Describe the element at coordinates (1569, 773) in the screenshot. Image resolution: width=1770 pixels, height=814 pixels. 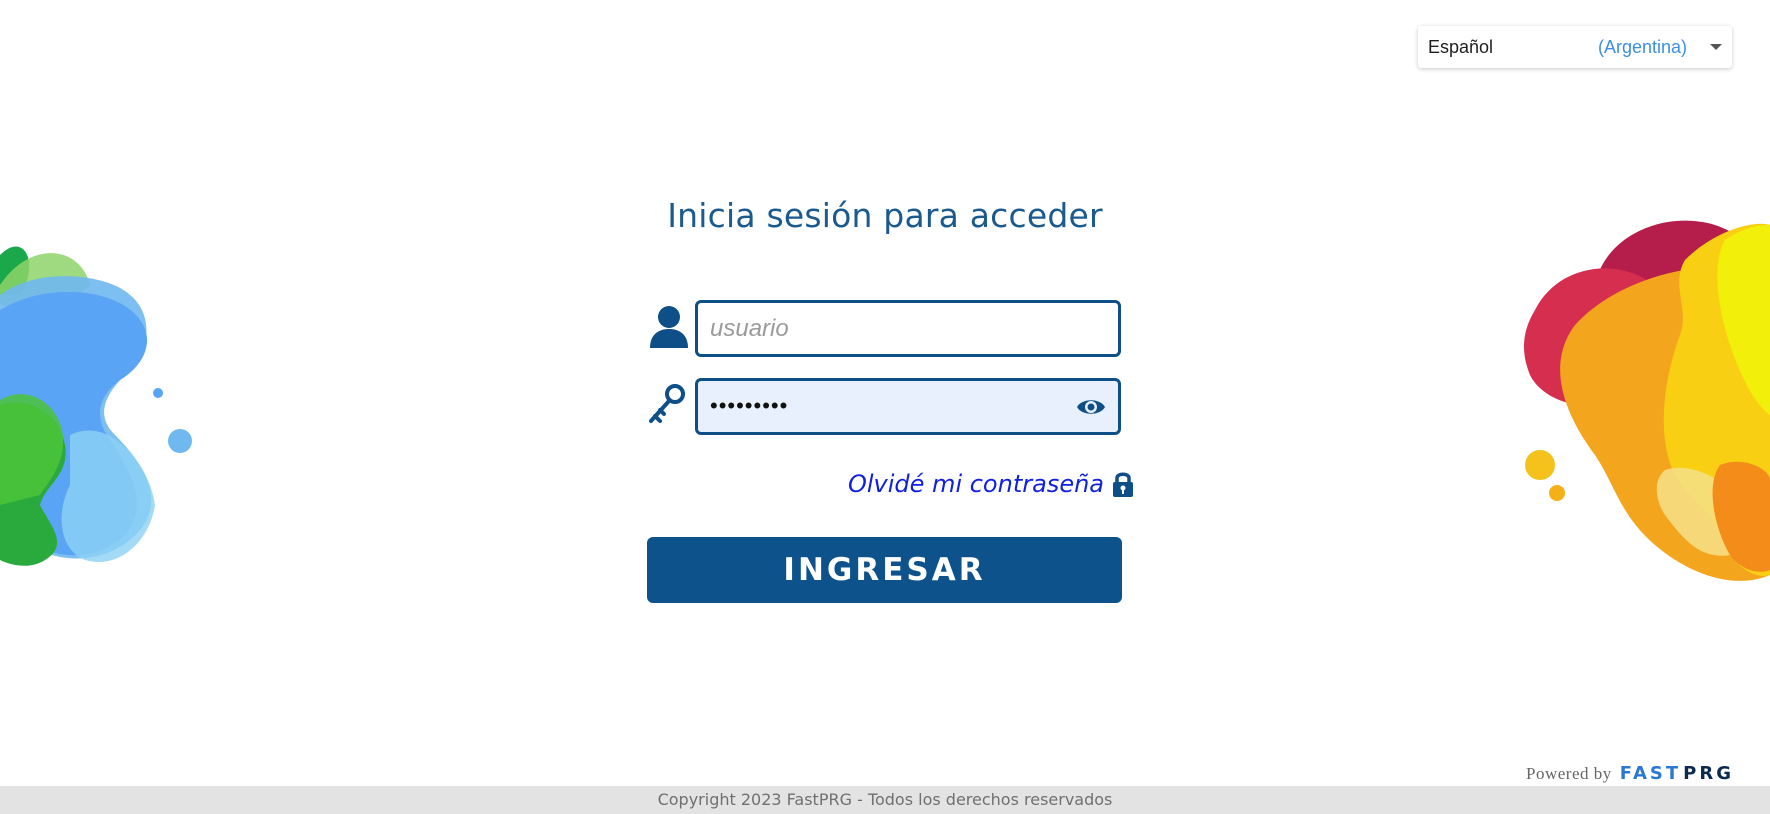
I see `powered-by-label: Powered by` at that location.